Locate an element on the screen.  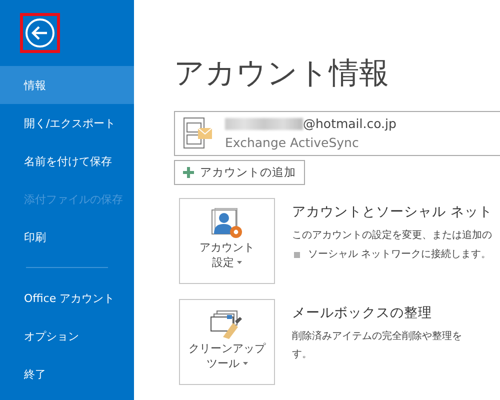
page-title: アカウント情報 is located at coordinates (282, 74).